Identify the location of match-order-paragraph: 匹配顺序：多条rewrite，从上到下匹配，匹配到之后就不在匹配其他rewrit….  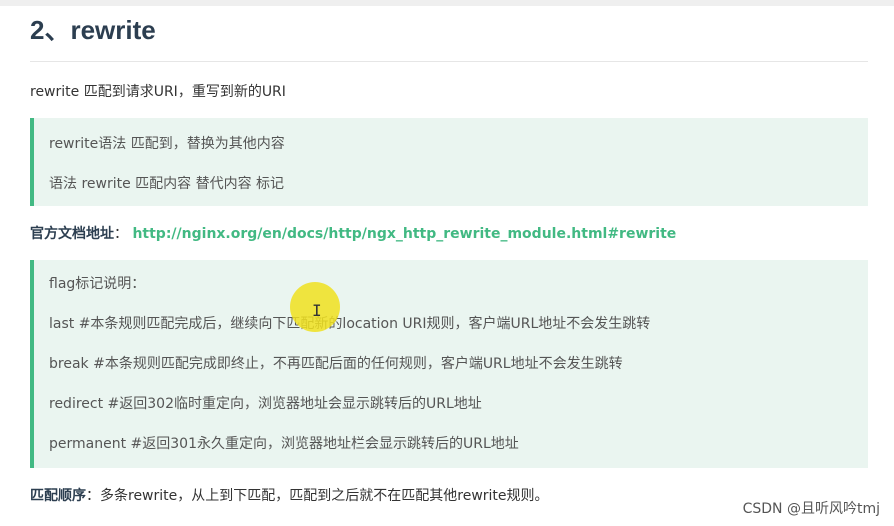
(289, 496).